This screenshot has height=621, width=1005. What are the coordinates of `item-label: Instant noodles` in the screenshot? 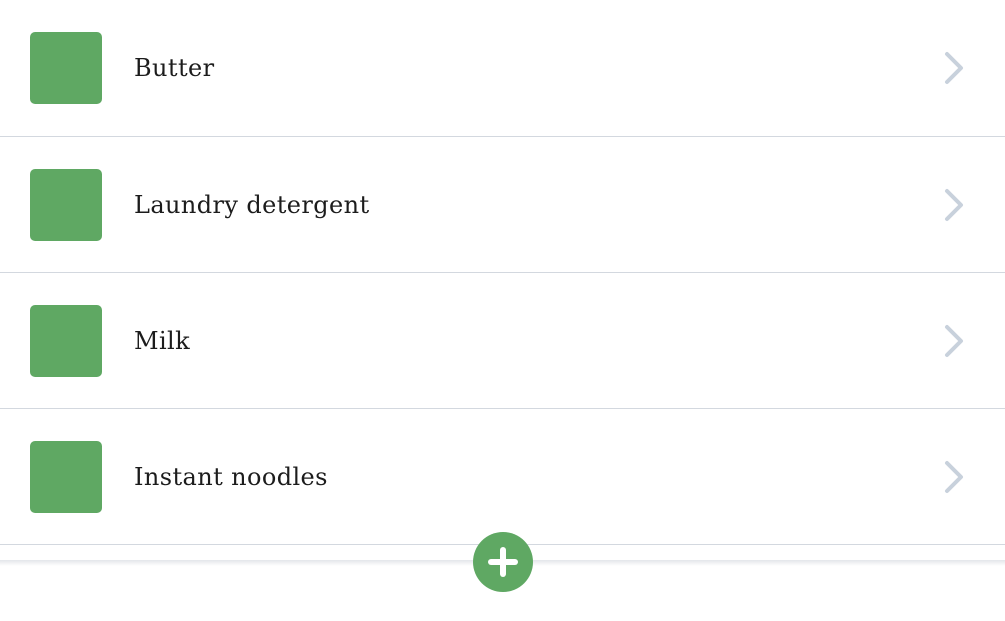 It's located at (231, 477).